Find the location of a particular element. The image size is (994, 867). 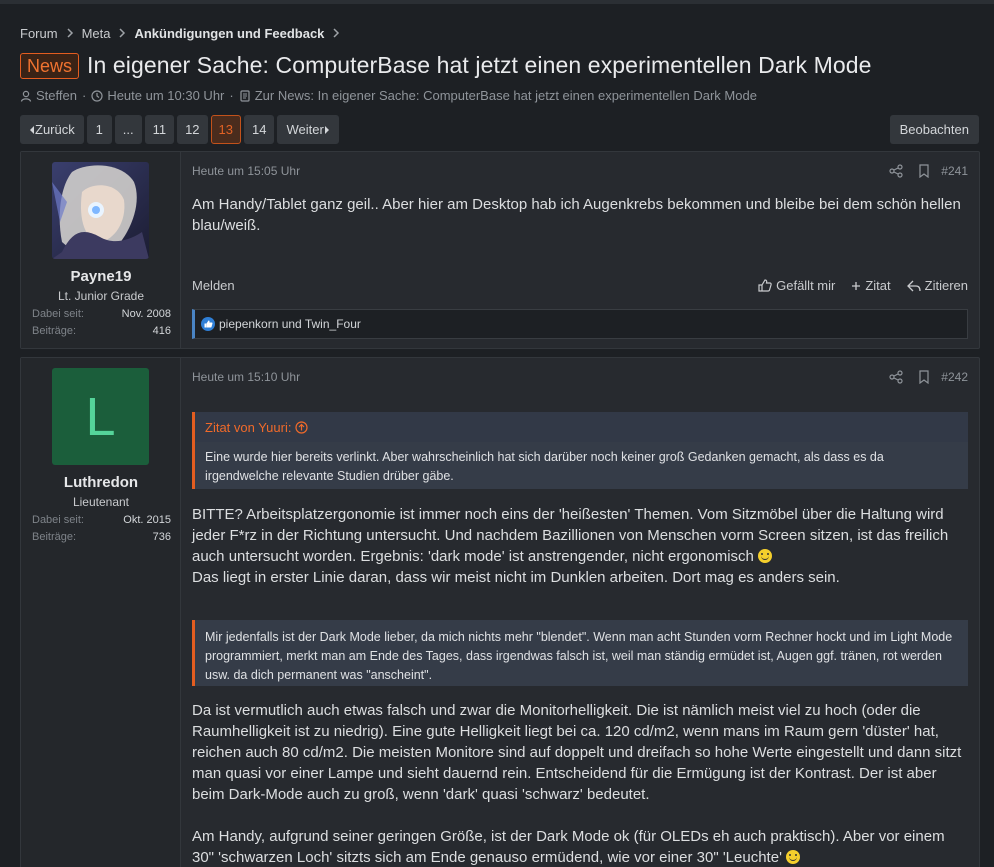

user-title: Lt. Junior Grade is located at coordinates (101, 296).